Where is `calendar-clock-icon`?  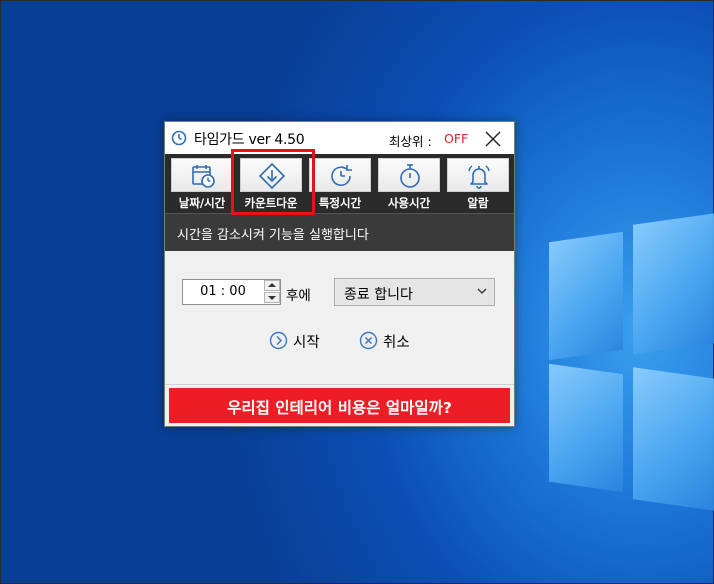 calendar-clock-icon is located at coordinates (203, 176).